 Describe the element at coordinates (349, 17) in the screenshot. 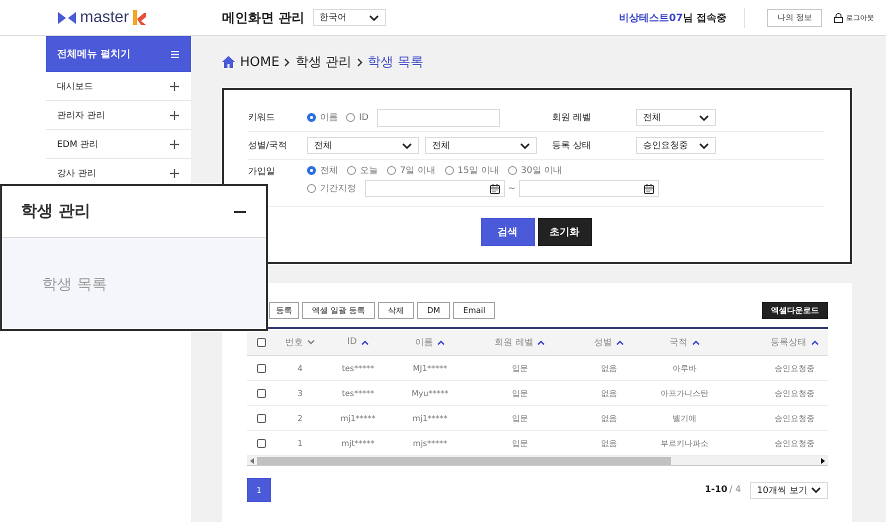

I see `dropdown: 한국어` at that location.